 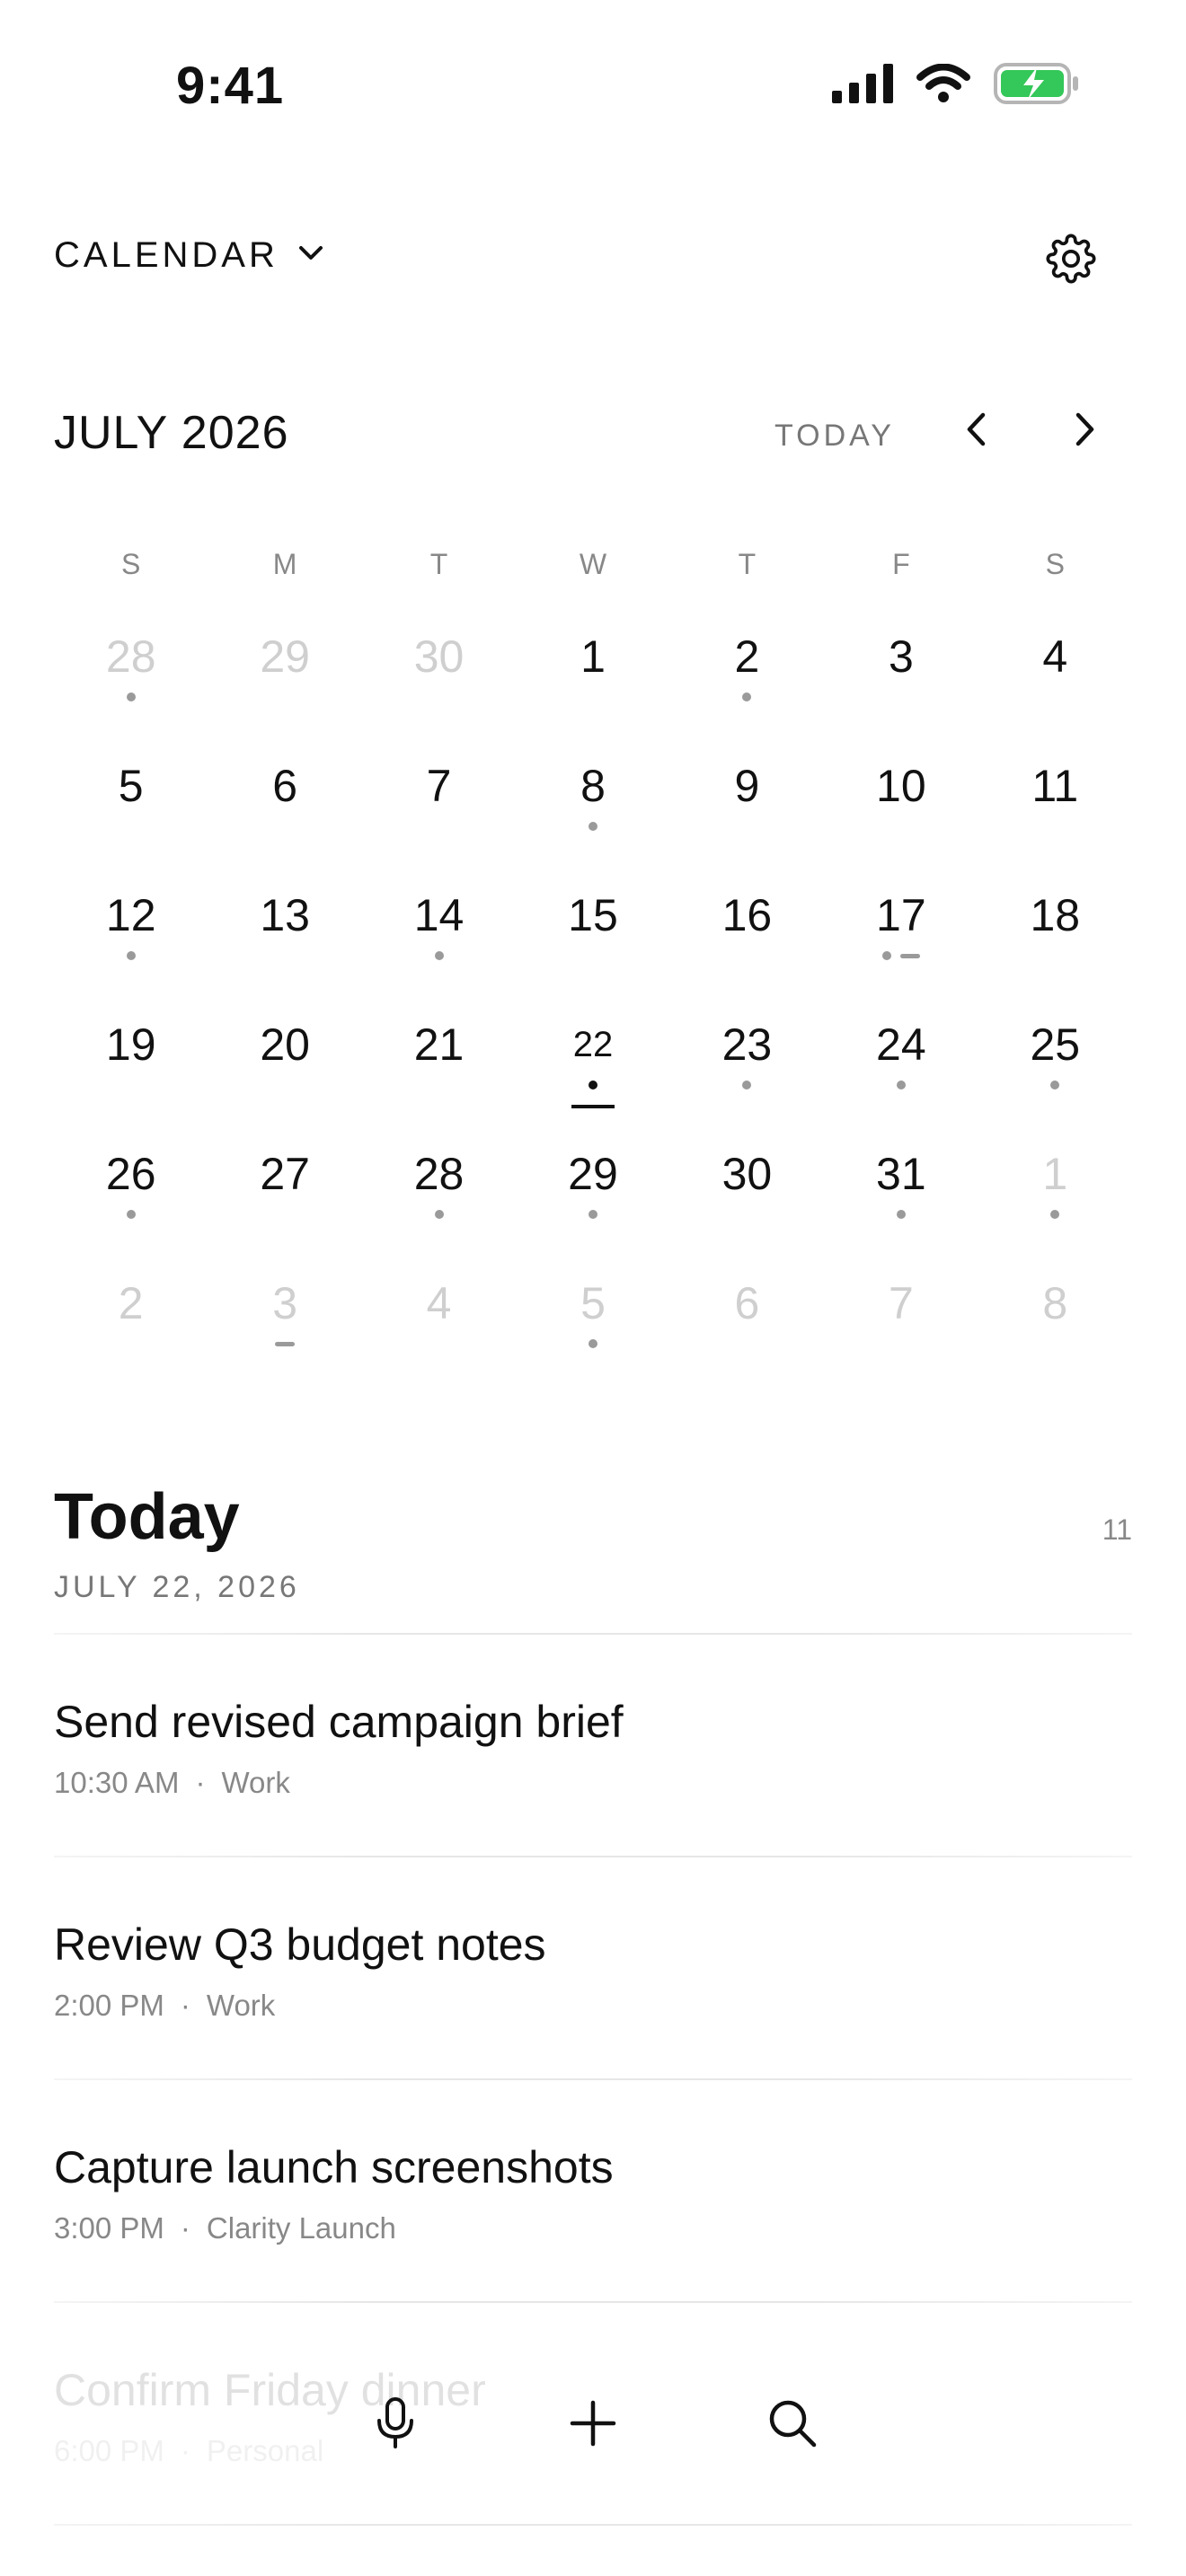 I want to click on calendar-day-selected: 22, so click(x=592, y=1063).